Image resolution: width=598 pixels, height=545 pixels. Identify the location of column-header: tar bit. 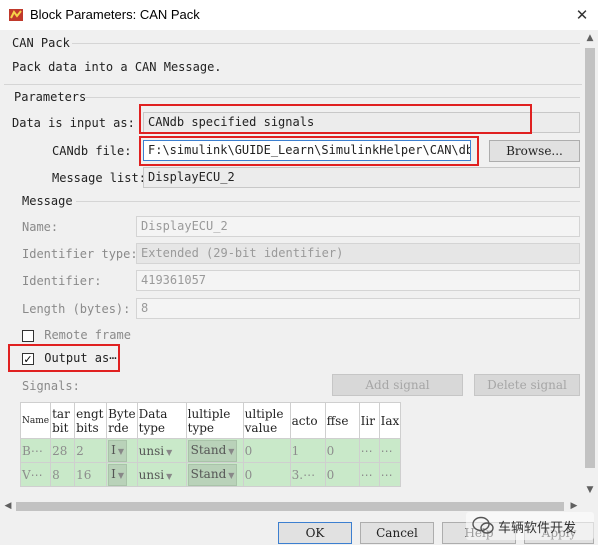
(63, 420).